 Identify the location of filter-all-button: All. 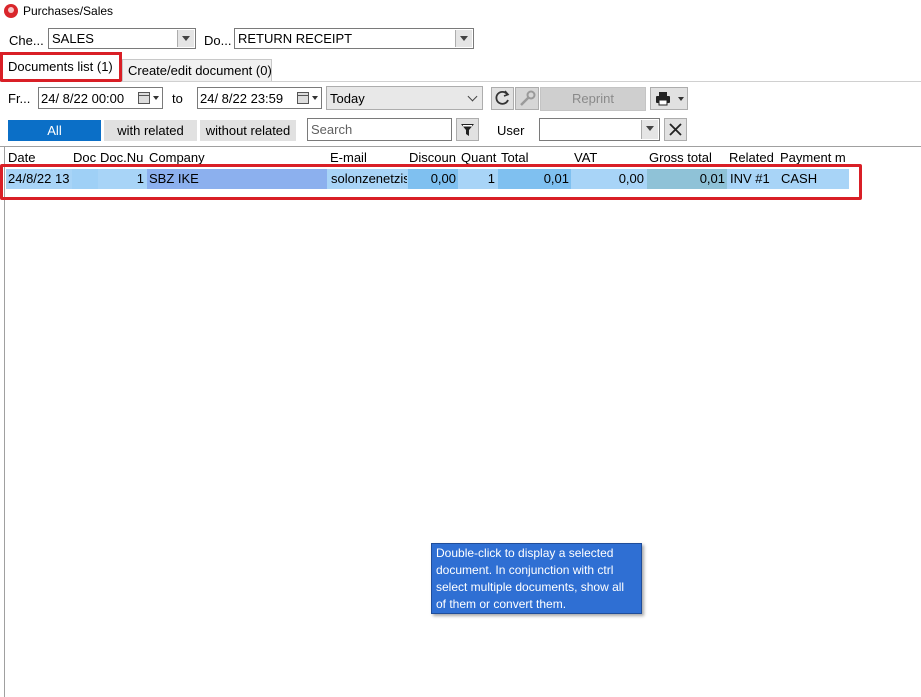
(54, 130).